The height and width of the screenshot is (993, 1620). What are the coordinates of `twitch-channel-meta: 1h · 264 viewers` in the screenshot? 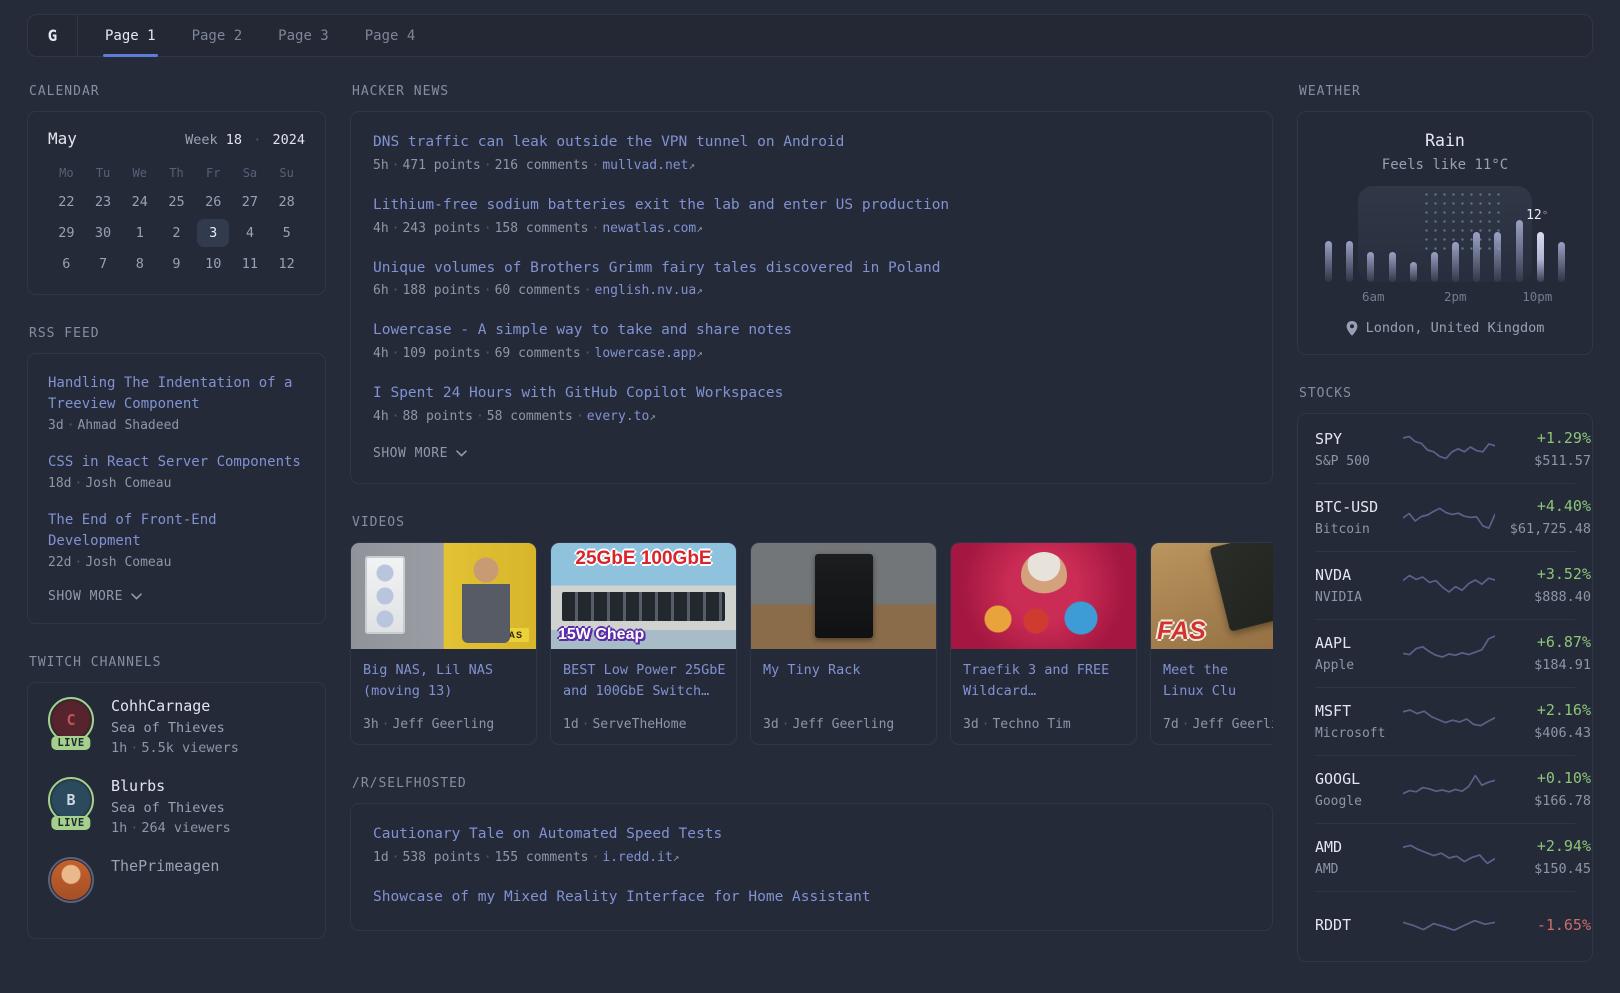 It's located at (171, 828).